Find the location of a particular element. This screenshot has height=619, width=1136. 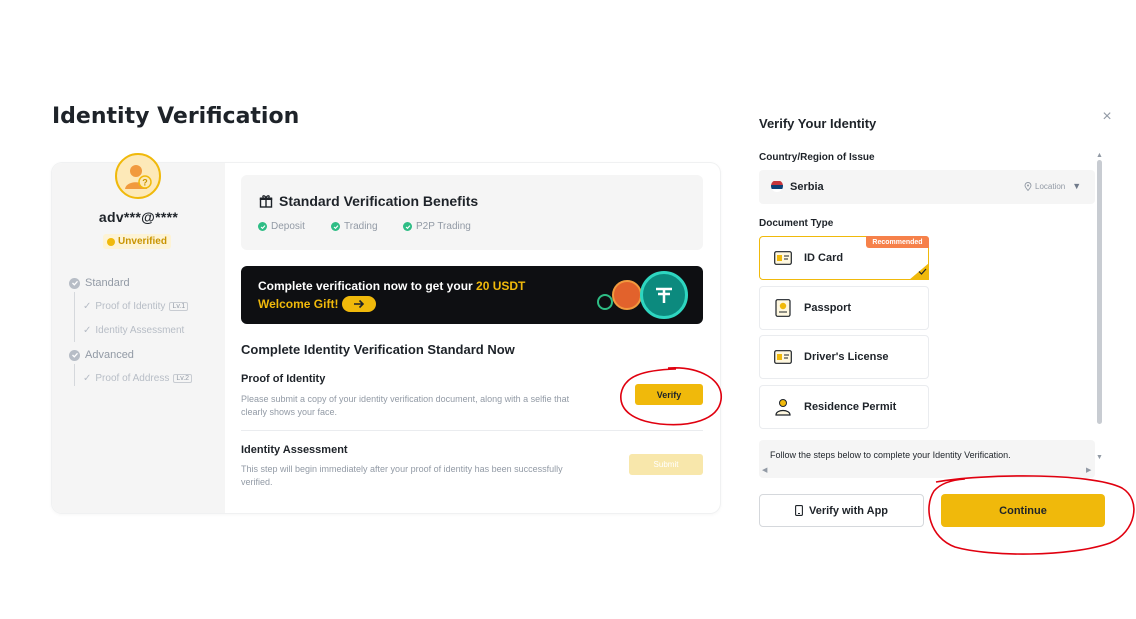

benefit-label: Deposit is located at coordinates (288, 226).